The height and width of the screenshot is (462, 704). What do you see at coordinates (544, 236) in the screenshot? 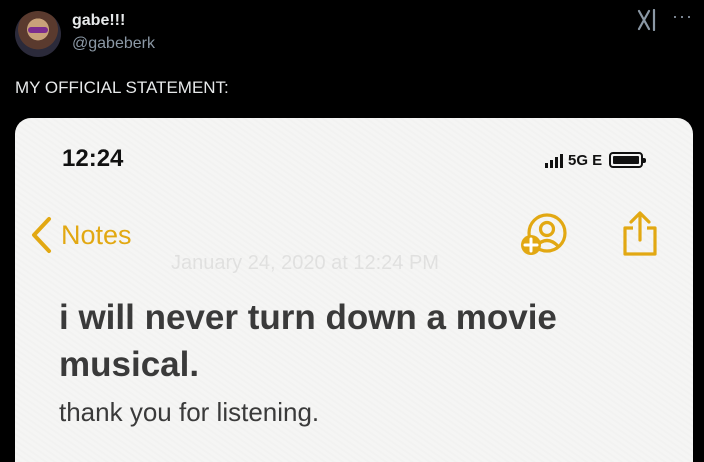
I see `add-person-icon` at bounding box center [544, 236].